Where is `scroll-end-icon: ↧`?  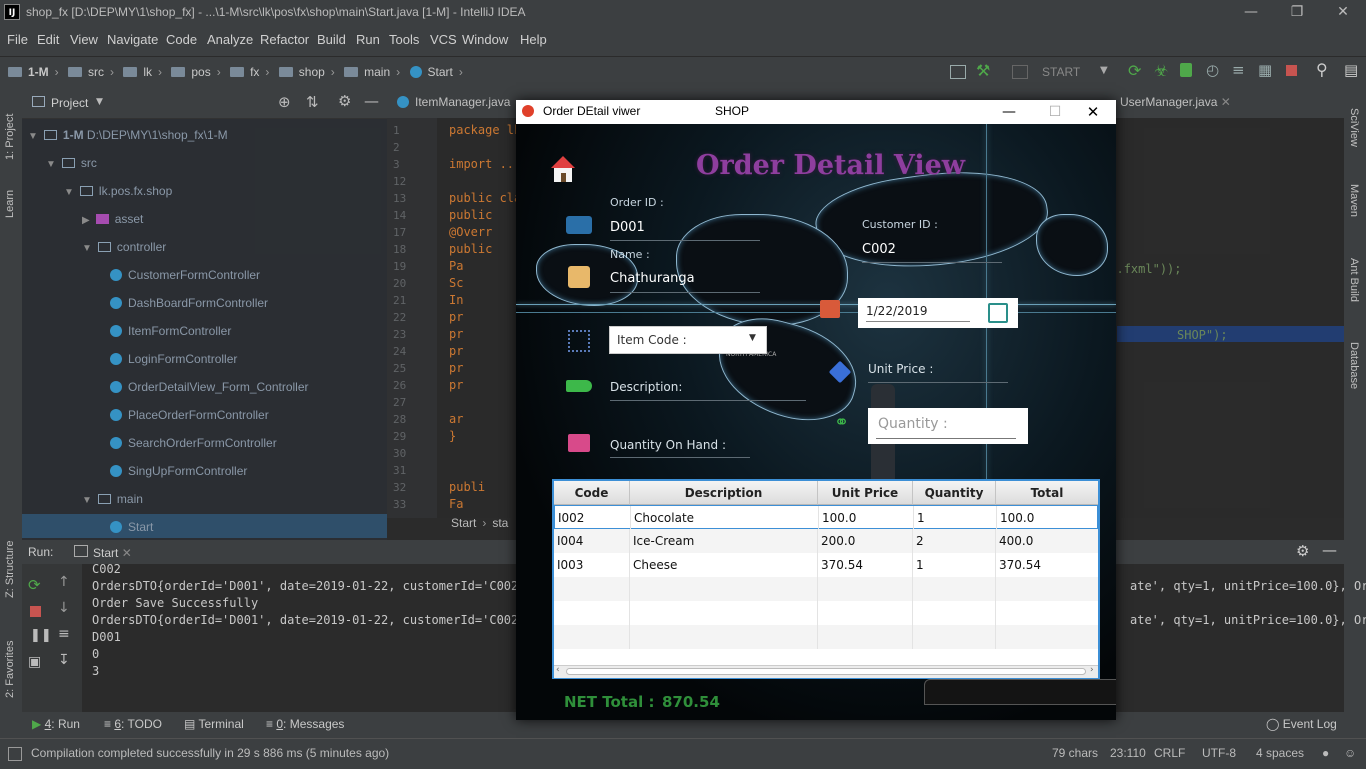 scroll-end-icon: ↧ is located at coordinates (64, 660).